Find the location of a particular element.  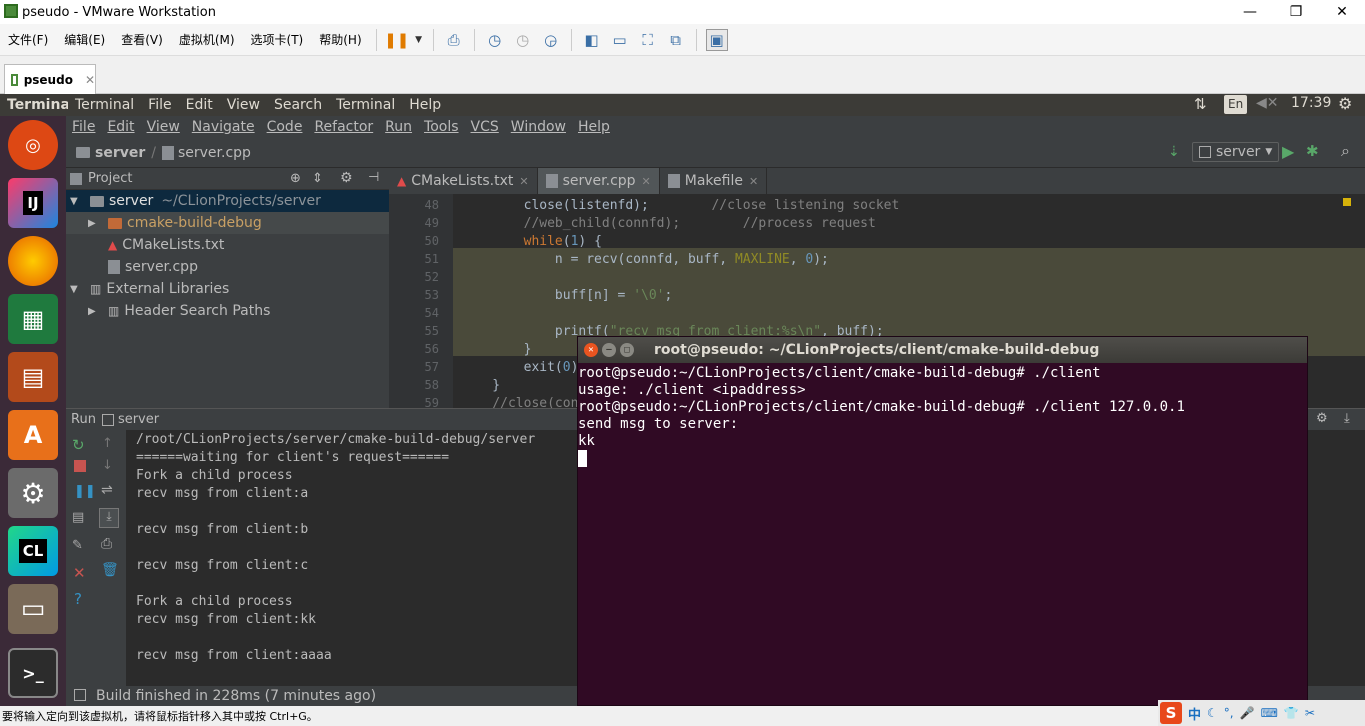

panel-menu-file: File is located at coordinates (159, 105).